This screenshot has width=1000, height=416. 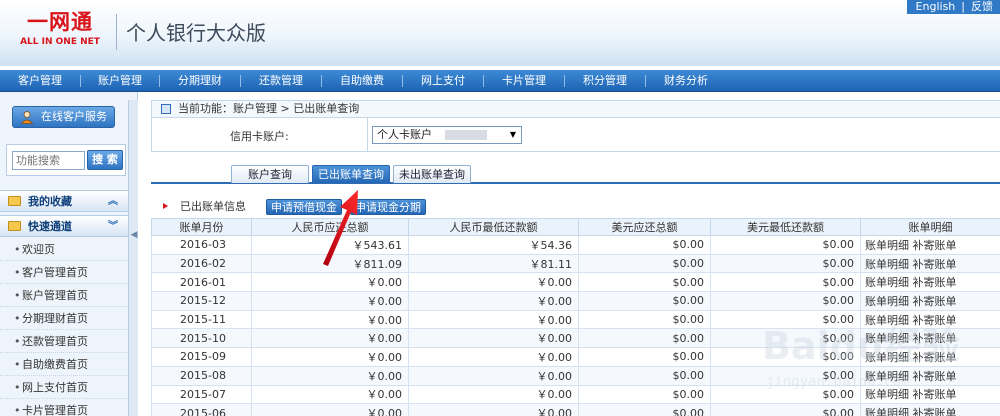 I want to click on col-header-usd-min: 美元最低还款额, so click(x=785, y=227).